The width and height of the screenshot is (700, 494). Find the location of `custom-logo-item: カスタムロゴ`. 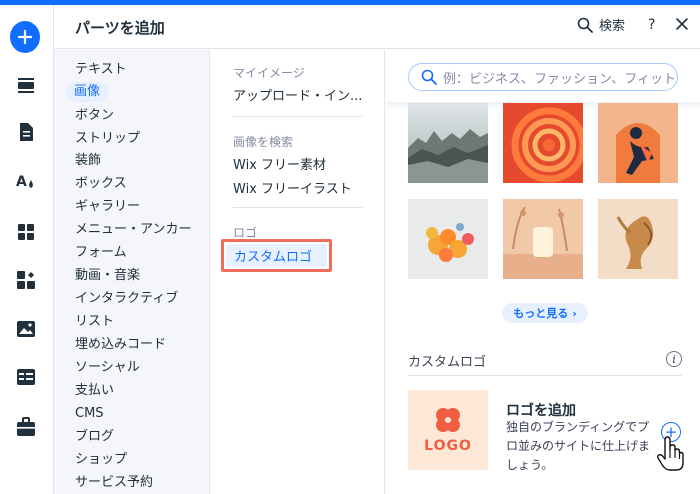

custom-logo-item: カスタムロゴ is located at coordinates (276, 255).